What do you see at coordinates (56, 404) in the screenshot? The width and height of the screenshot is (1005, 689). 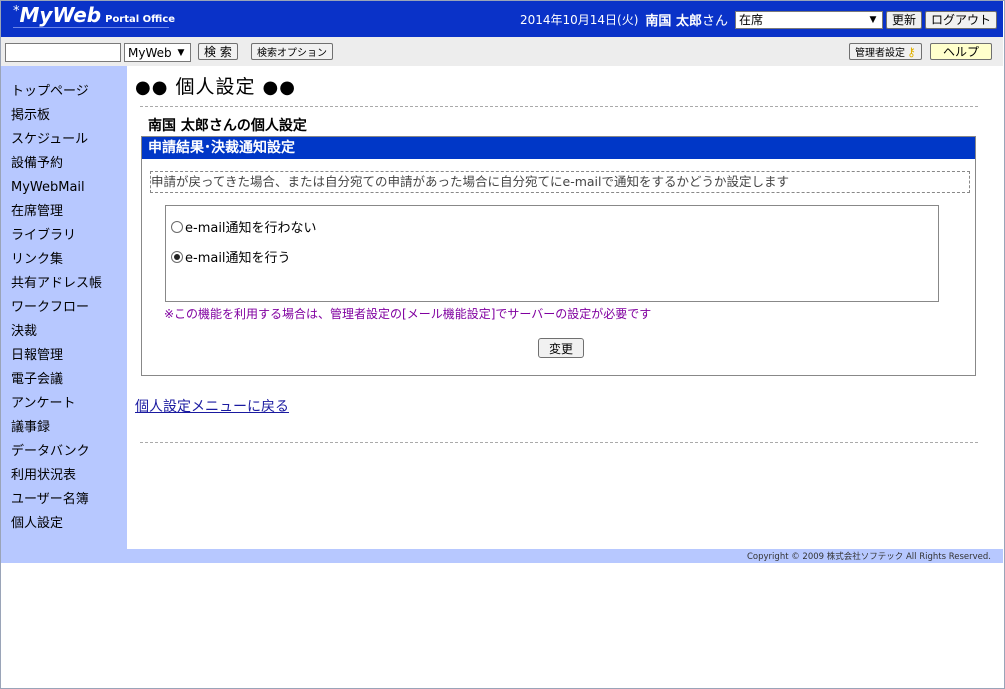 I see `sidebar-item-survey: アンケート` at bounding box center [56, 404].